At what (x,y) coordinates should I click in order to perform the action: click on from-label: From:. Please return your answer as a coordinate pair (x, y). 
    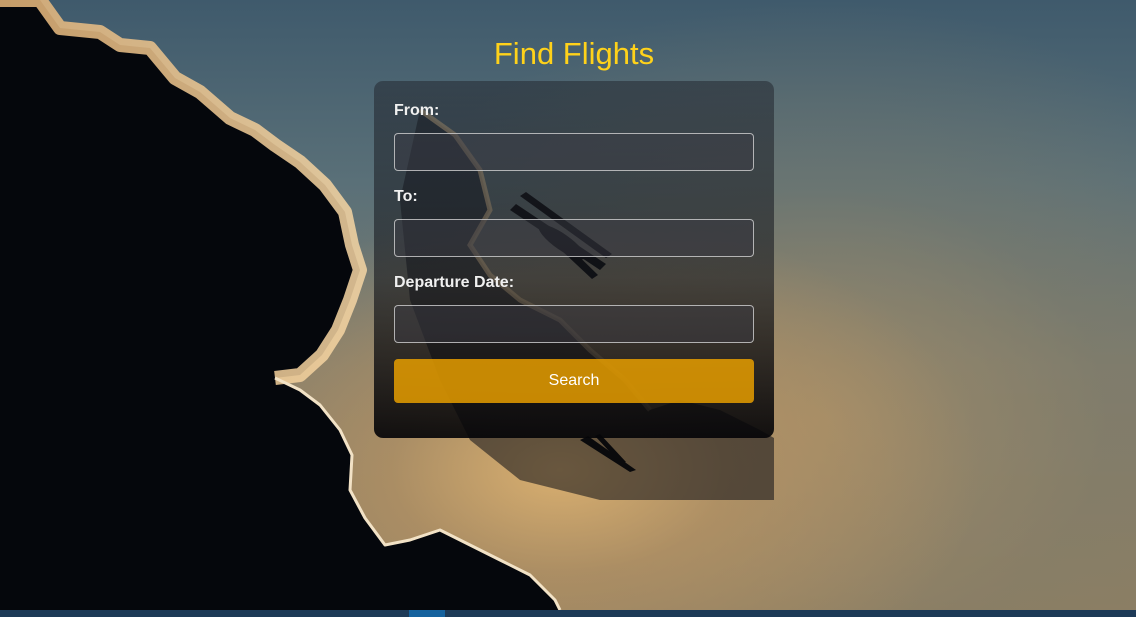
    Looking at the image, I should click on (417, 110).